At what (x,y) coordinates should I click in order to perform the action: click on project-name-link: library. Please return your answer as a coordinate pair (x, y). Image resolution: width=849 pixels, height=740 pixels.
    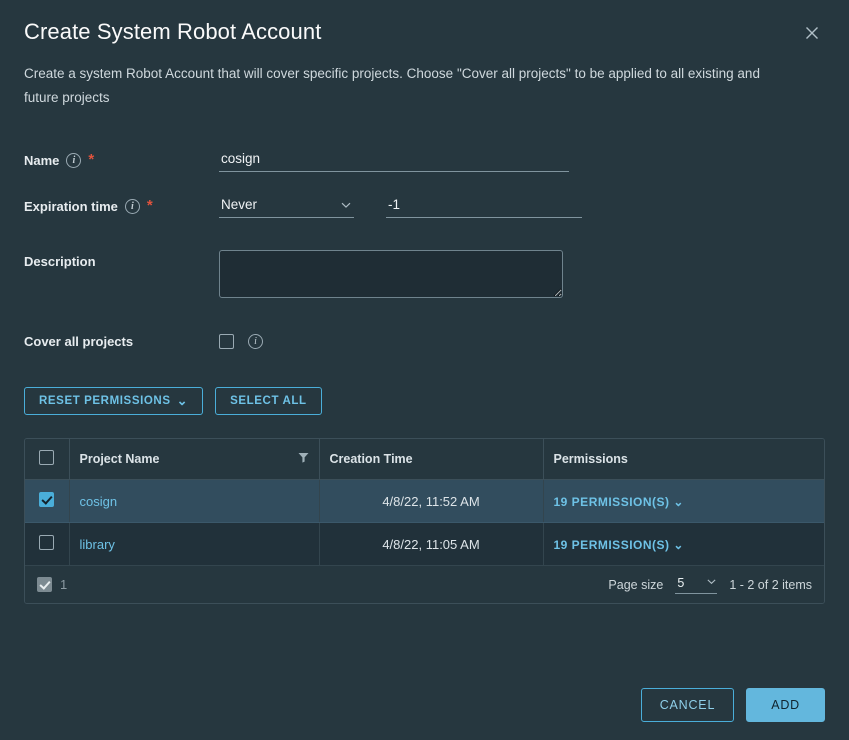
    Looking at the image, I should click on (97, 544).